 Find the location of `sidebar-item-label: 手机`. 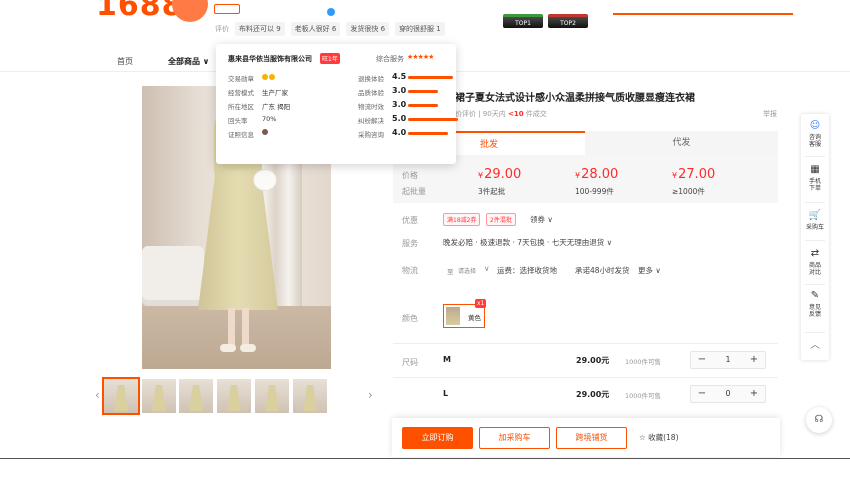

sidebar-item-label: 手机 is located at coordinates (814, 181).